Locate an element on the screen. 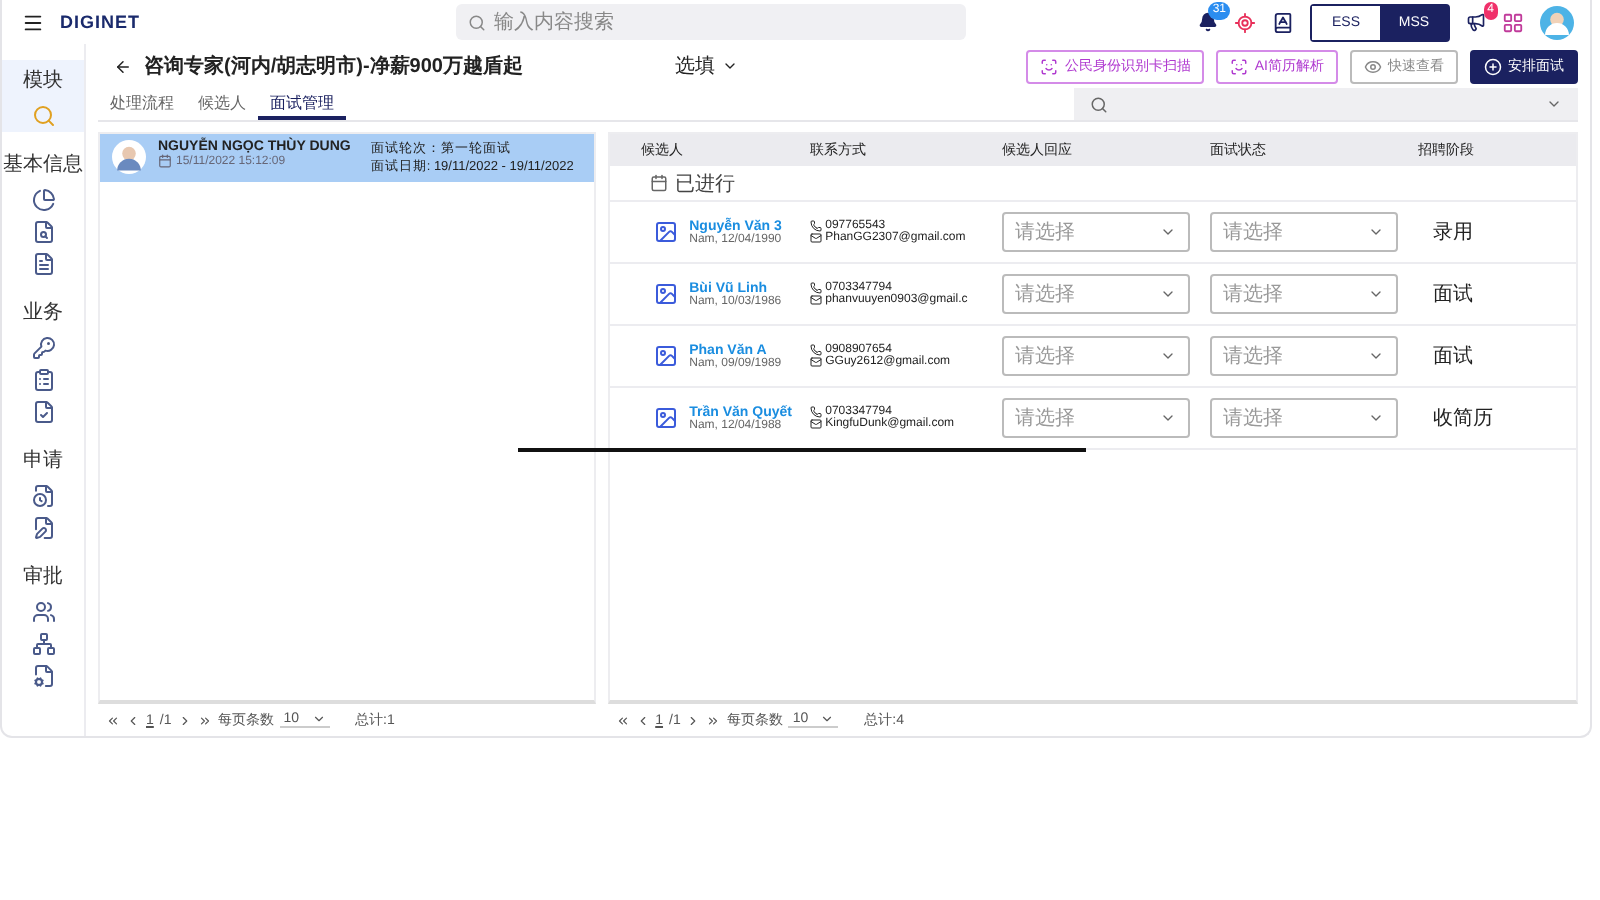 The image size is (1600, 900). filter-field is located at coordinates (1326, 104).